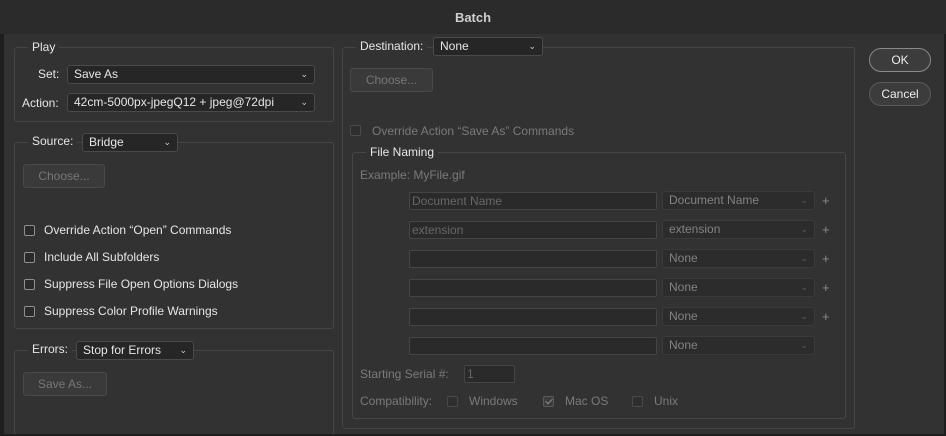  I want to click on naming-field-2: extension, so click(533, 230).